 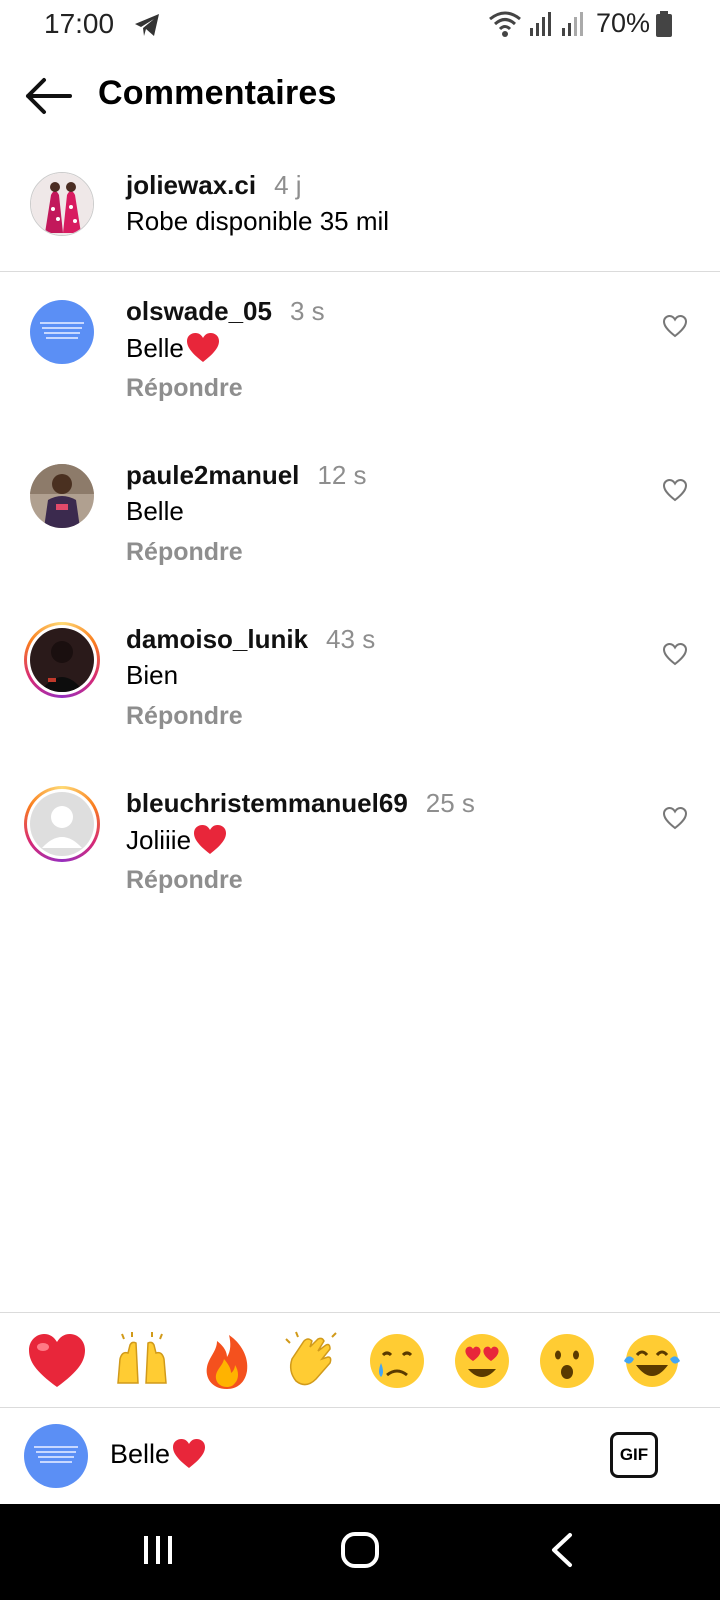 What do you see at coordinates (360, 533) in the screenshot?
I see `comment-item: paule2manuel 12 s Belle Répondre` at bounding box center [360, 533].